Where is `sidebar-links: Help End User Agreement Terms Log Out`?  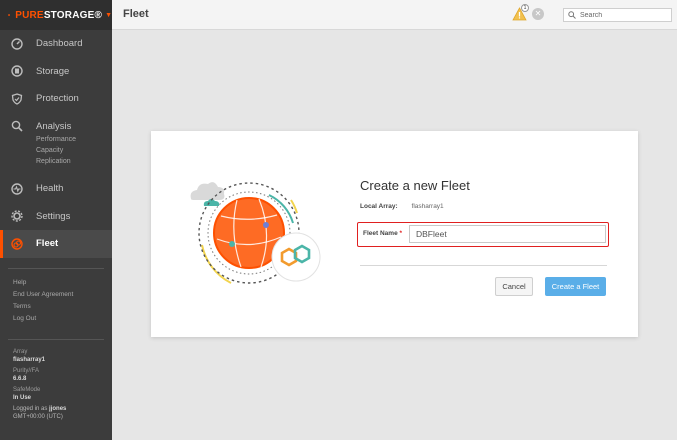 sidebar-links: Help End User Agreement Terms Log Out is located at coordinates (56, 301).